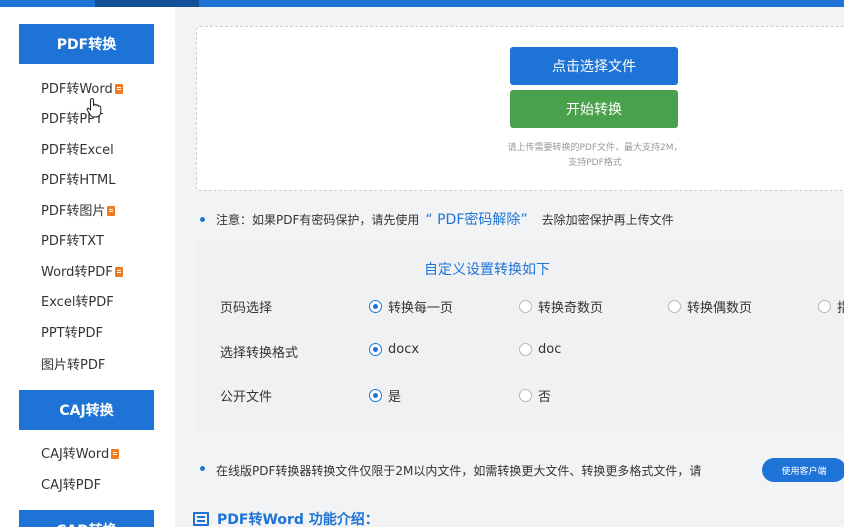  Describe the element at coordinates (77, 151) in the screenshot. I see `sidebar-item-pdf-to-excel: PDF转Excel` at that location.